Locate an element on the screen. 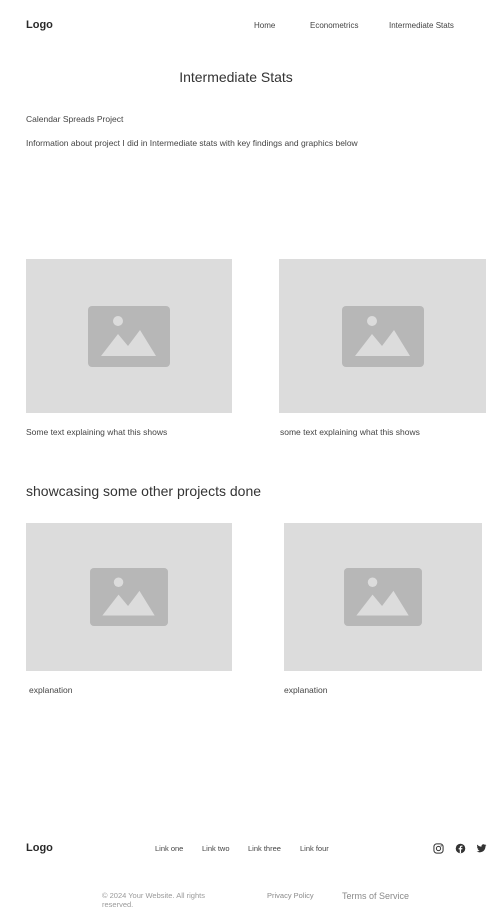 The image size is (504, 911). header-logo: Logo is located at coordinates (39, 25).